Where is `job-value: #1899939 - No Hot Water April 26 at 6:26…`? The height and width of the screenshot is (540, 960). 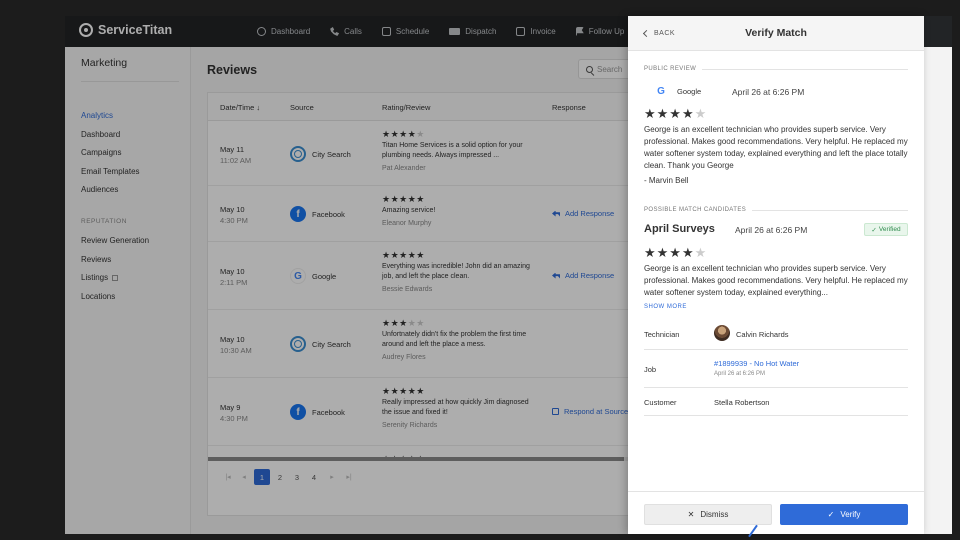
job-value: #1899939 - No Hot Water April 26 at 6:26… is located at coordinates (756, 368).